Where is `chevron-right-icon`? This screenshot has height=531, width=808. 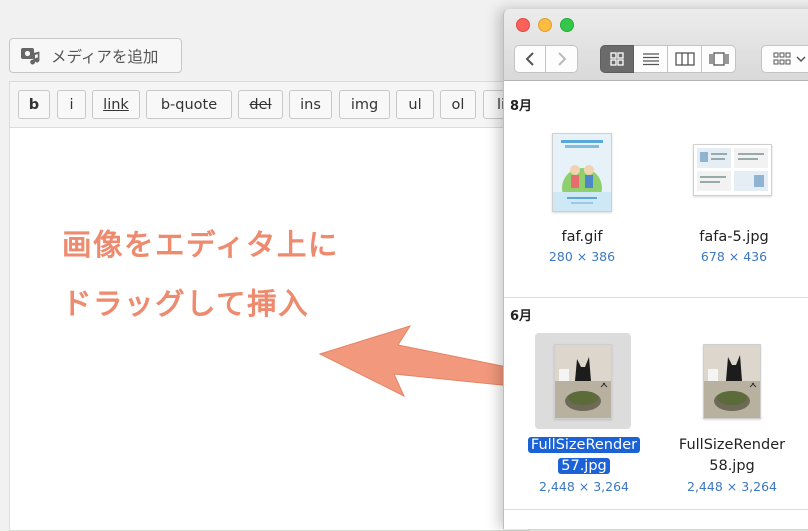 chevron-right-icon is located at coordinates (561, 59).